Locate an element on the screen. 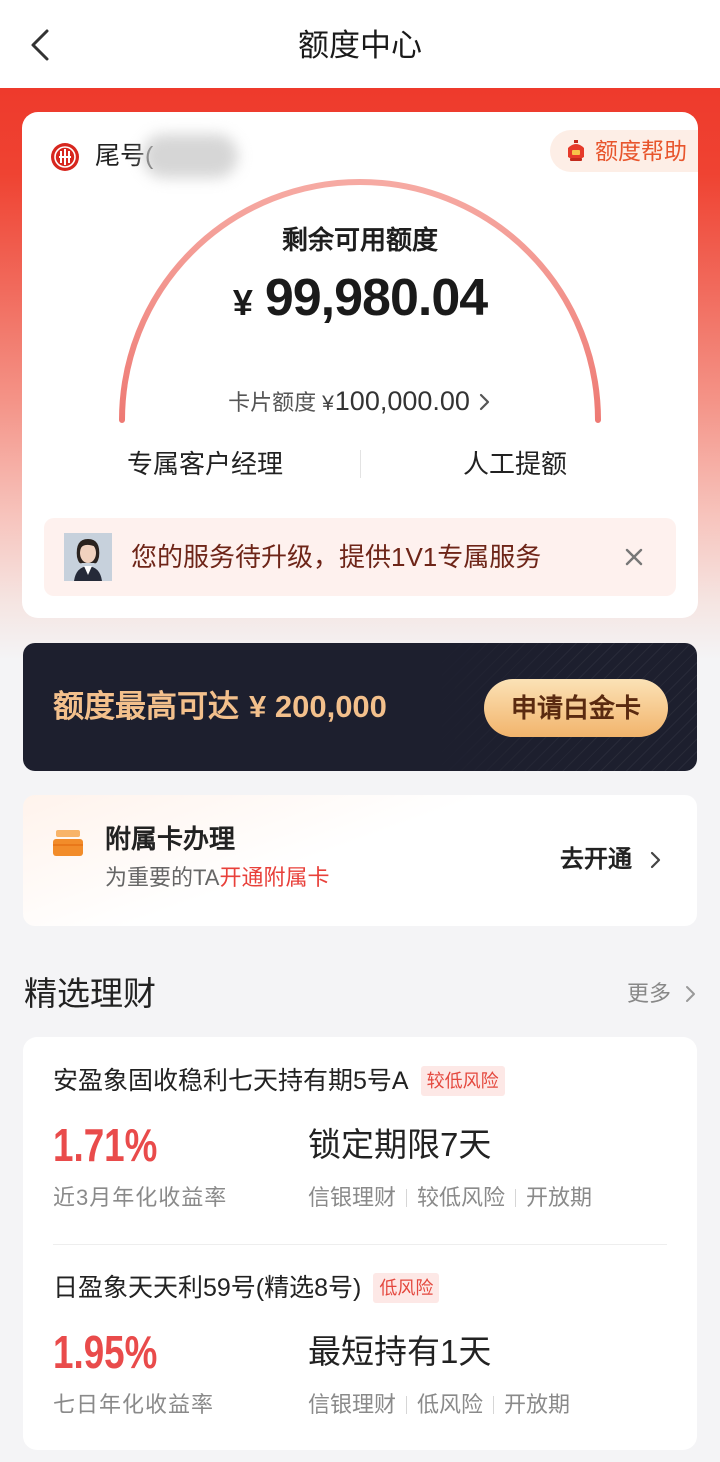 The image size is (720, 1462). product-tag: 较低风险 is located at coordinates (450, 1198).